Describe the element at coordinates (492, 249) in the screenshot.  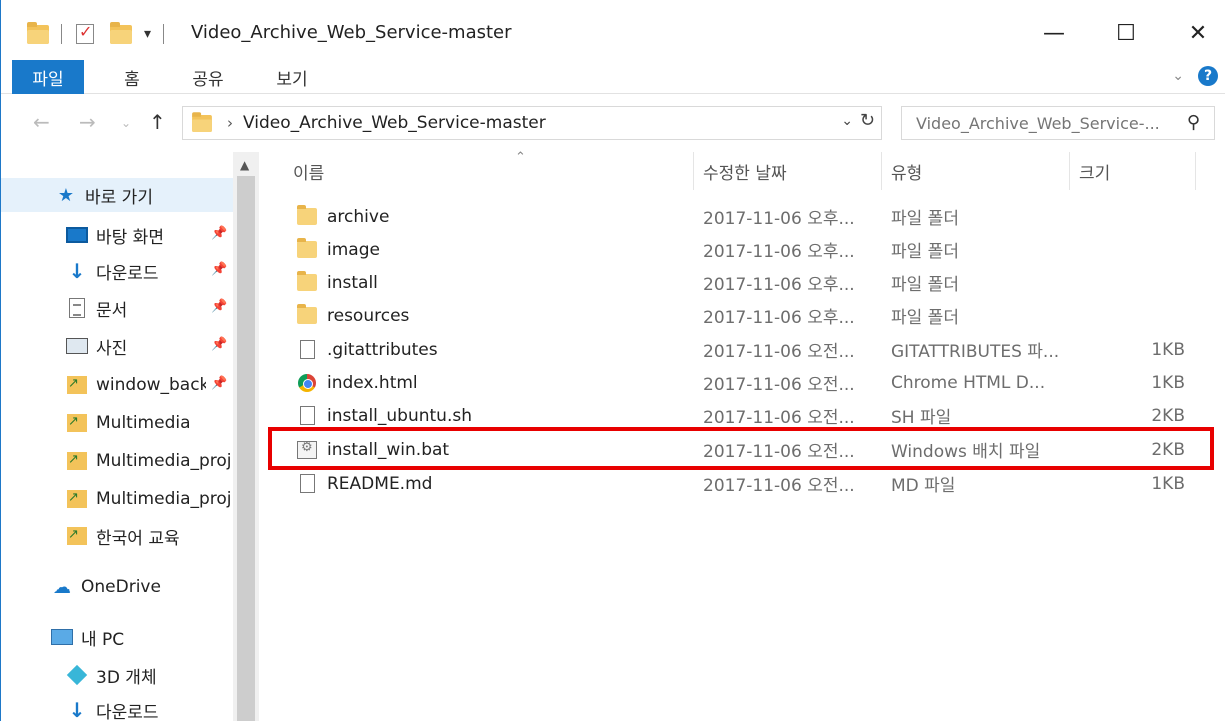
I see `file-name-cell: image` at that location.